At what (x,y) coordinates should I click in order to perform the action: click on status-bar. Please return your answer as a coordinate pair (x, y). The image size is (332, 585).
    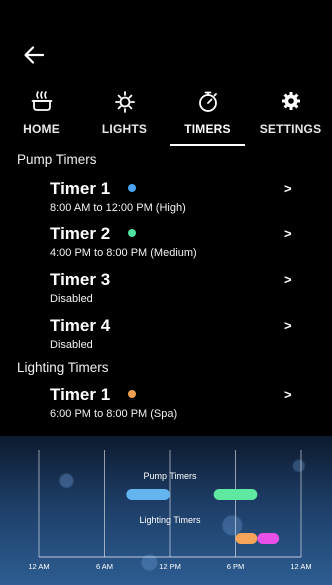
    Looking at the image, I should click on (166, 13).